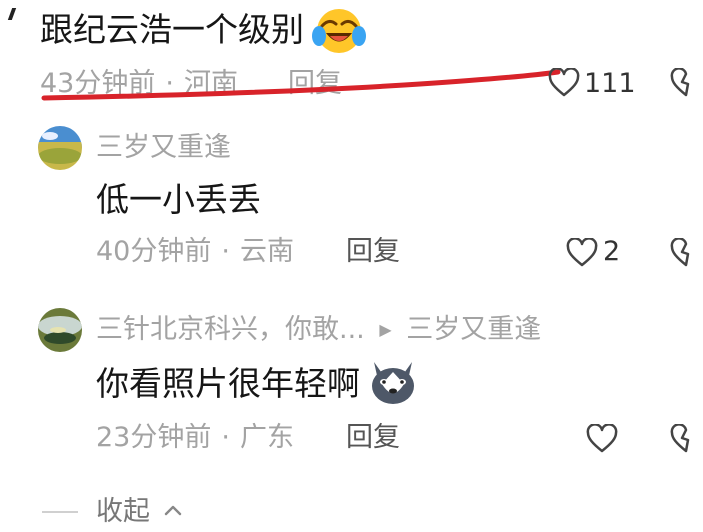 The height and width of the screenshot is (532, 703). I want to click on reply-text: 你看照片很年轻啊, so click(228, 383).